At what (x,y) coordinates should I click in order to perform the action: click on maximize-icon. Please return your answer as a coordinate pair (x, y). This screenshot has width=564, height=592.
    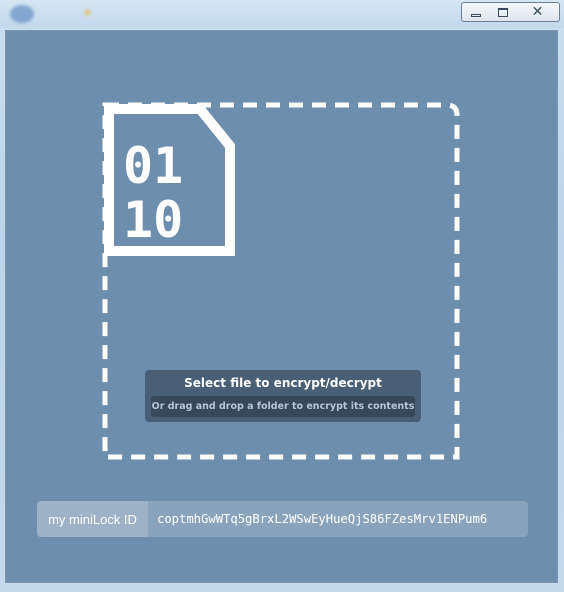
    Looking at the image, I should click on (502, 12).